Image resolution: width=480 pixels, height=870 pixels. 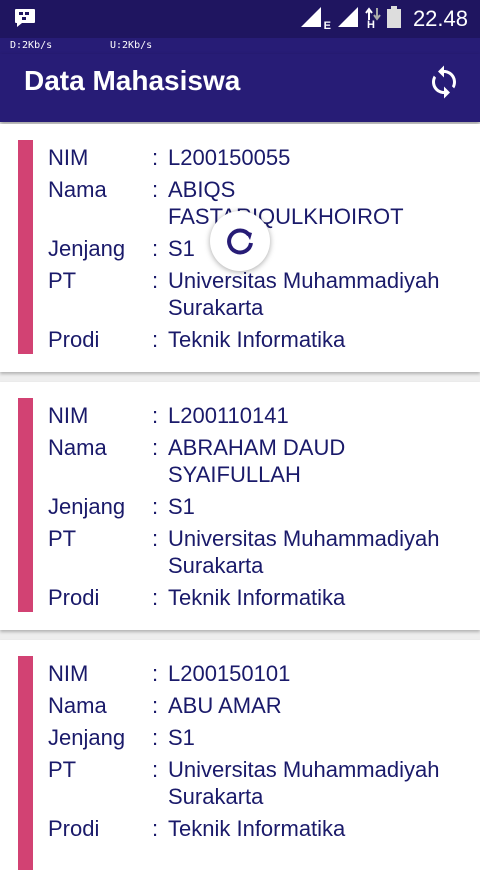 What do you see at coordinates (240, 19) in the screenshot?
I see `status-bar: E H 22.48` at bounding box center [240, 19].